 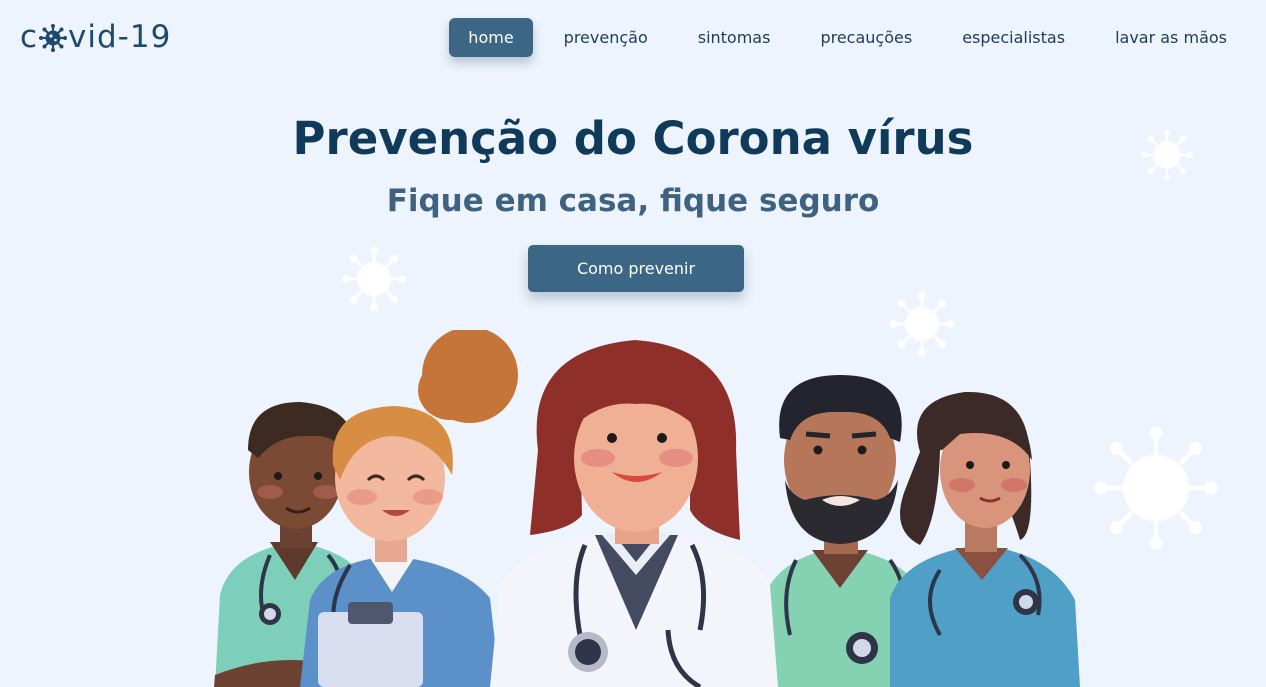 What do you see at coordinates (606, 37) in the screenshot?
I see `nav-item-prevencao: prevenção` at bounding box center [606, 37].